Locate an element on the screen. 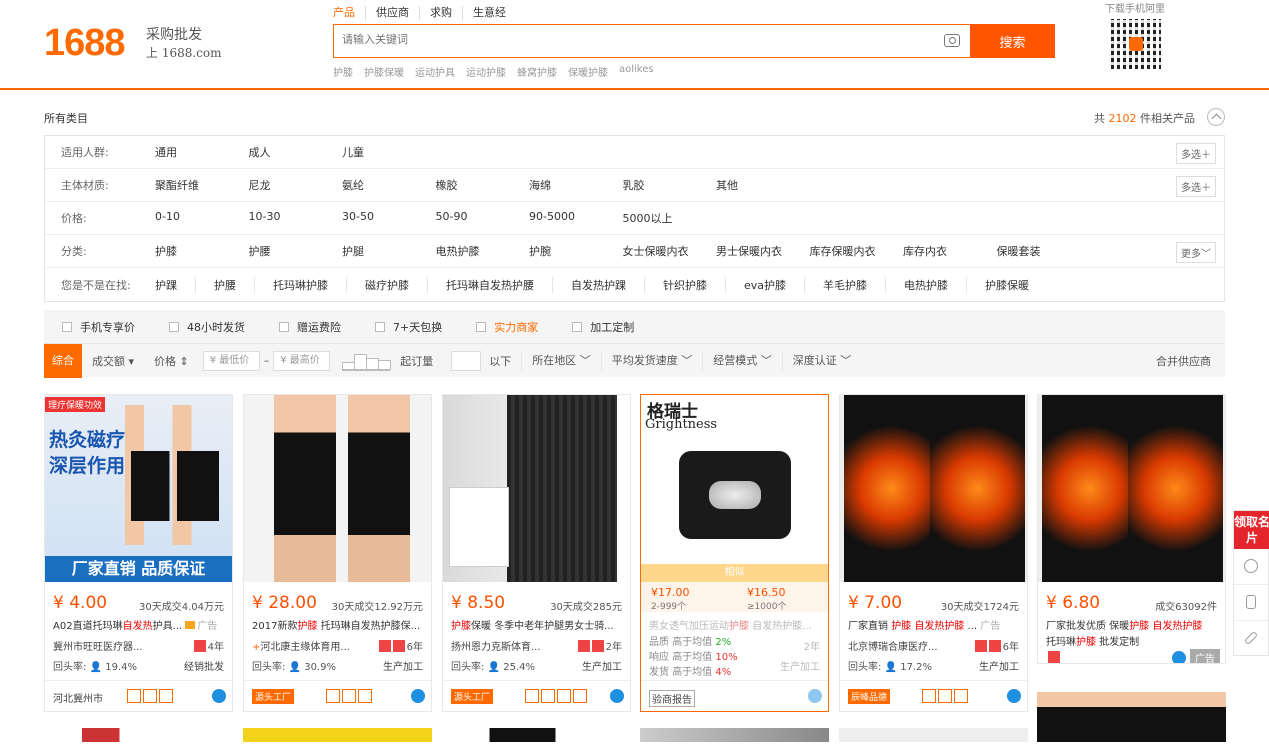 The height and width of the screenshot is (754, 1269). checkbox-mobile-price: 手机专享价 is located at coordinates (98, 327).